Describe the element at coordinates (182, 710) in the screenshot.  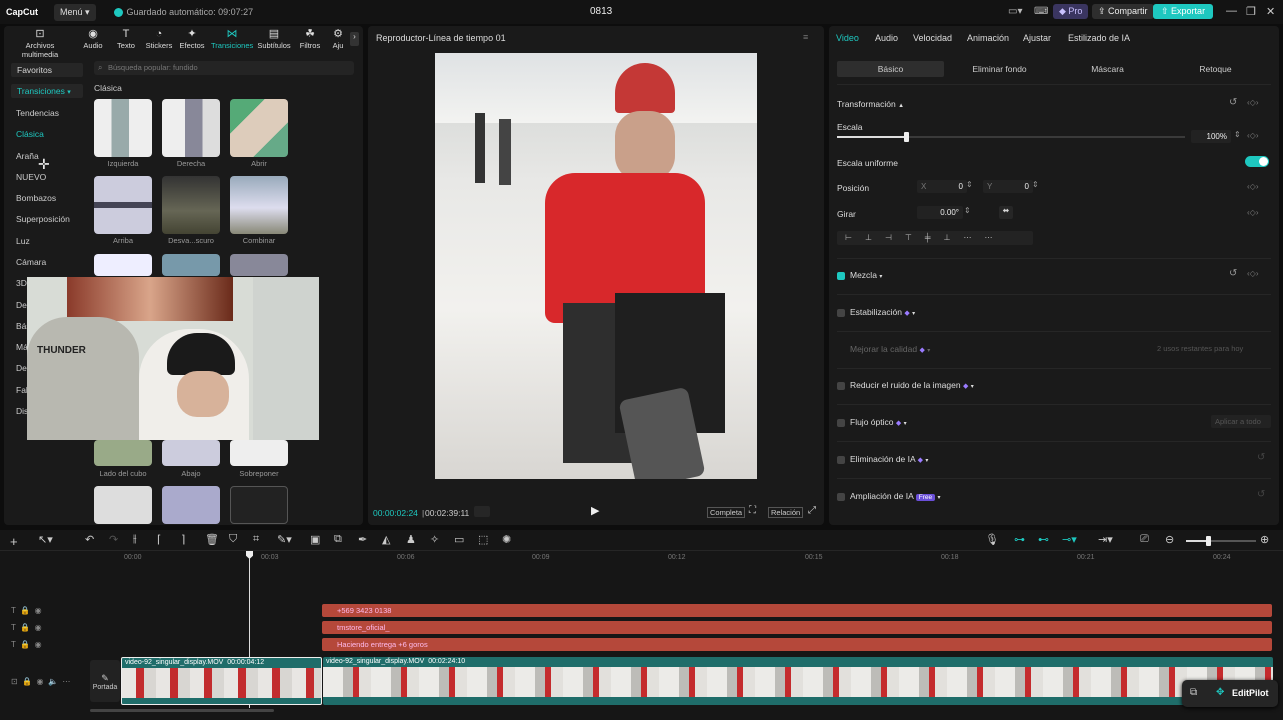
I see `timeline-scrollbar` at that location.